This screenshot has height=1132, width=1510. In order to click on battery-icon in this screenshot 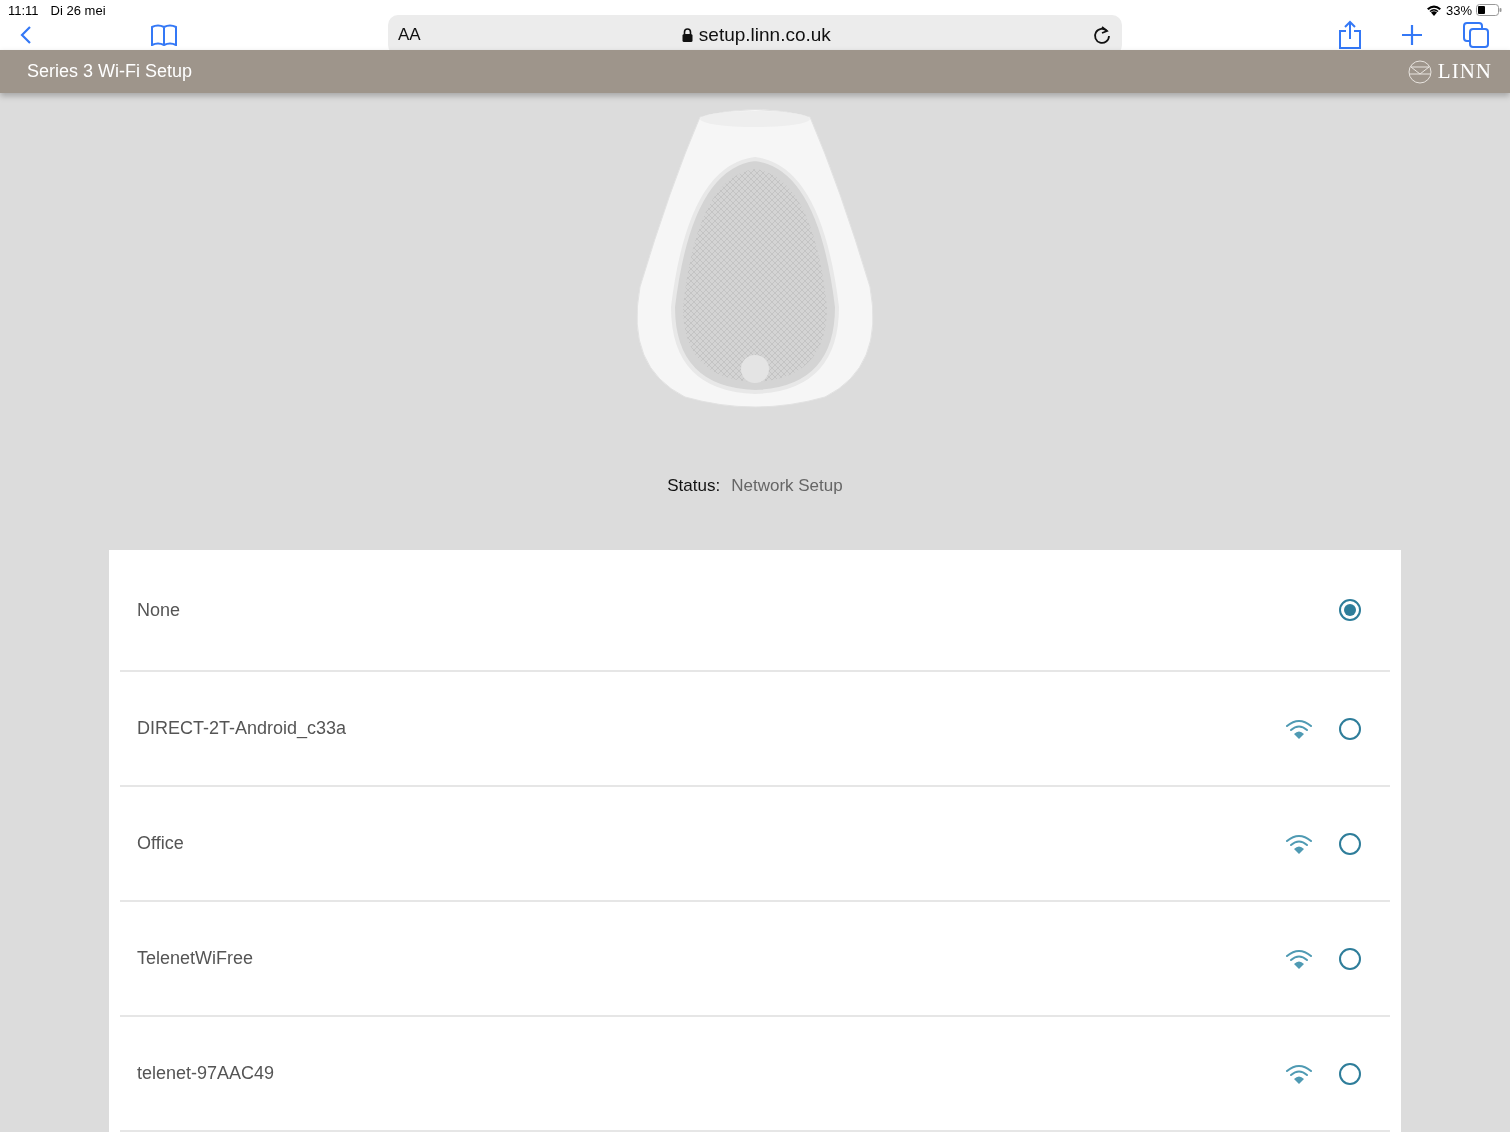, I will do `click(1489, 10)`.